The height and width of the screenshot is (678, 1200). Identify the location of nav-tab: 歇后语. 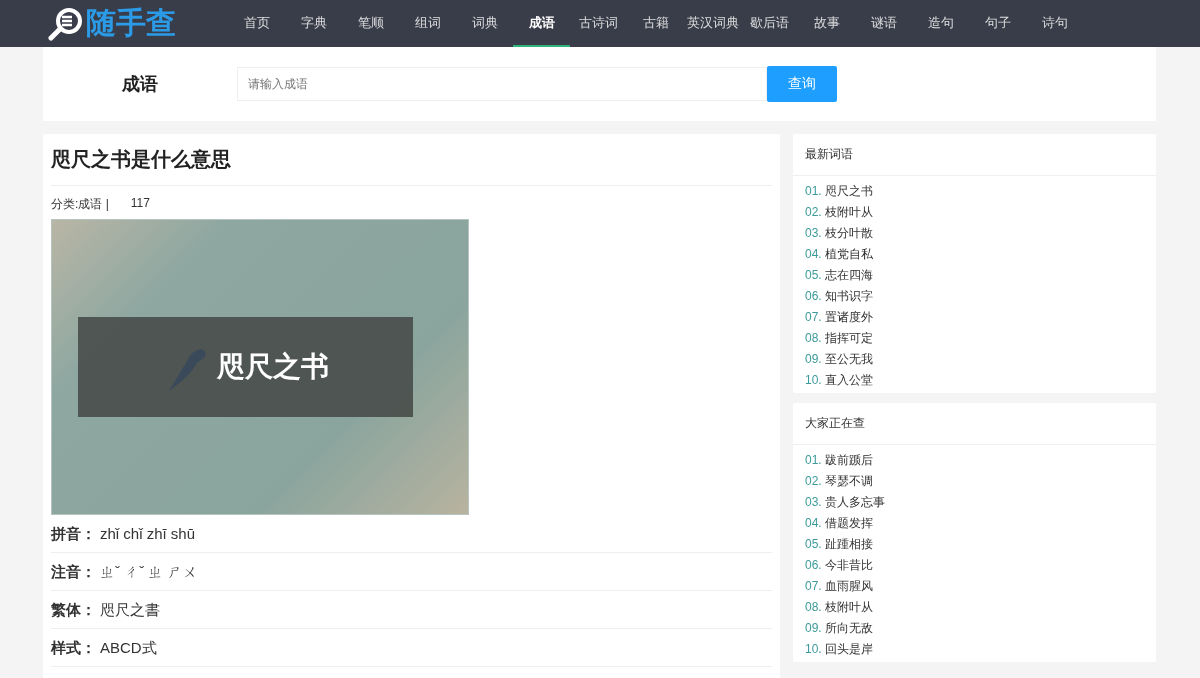
(769, 23).